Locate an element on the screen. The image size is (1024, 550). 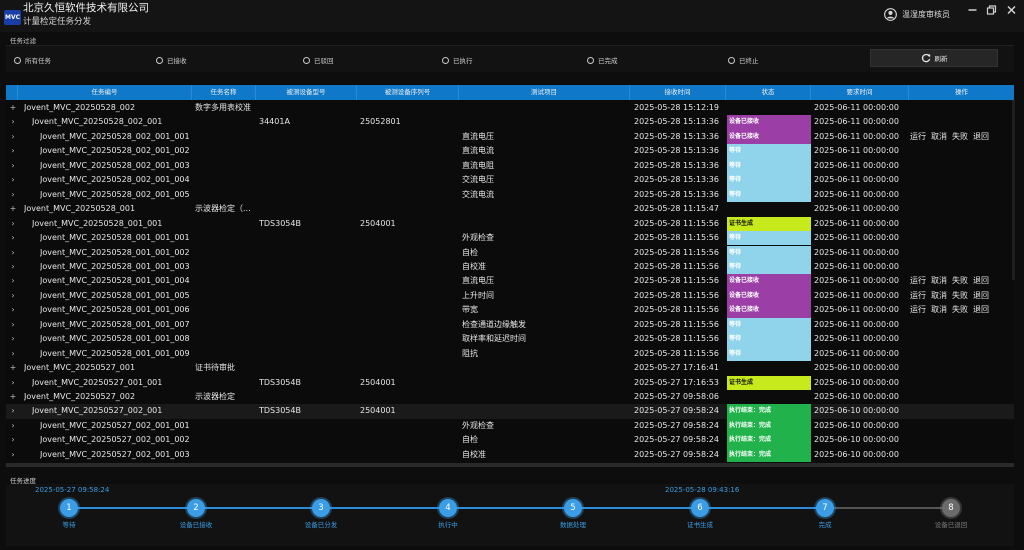
filter-radio-all: 所有任务 is located at coordinates (32, 60).